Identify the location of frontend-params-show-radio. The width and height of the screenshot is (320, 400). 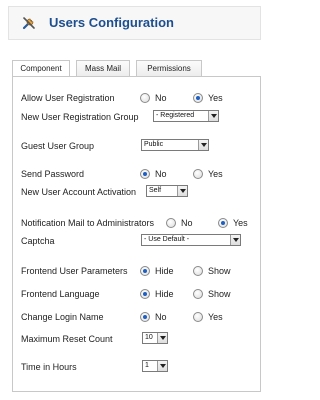
(198, 271).